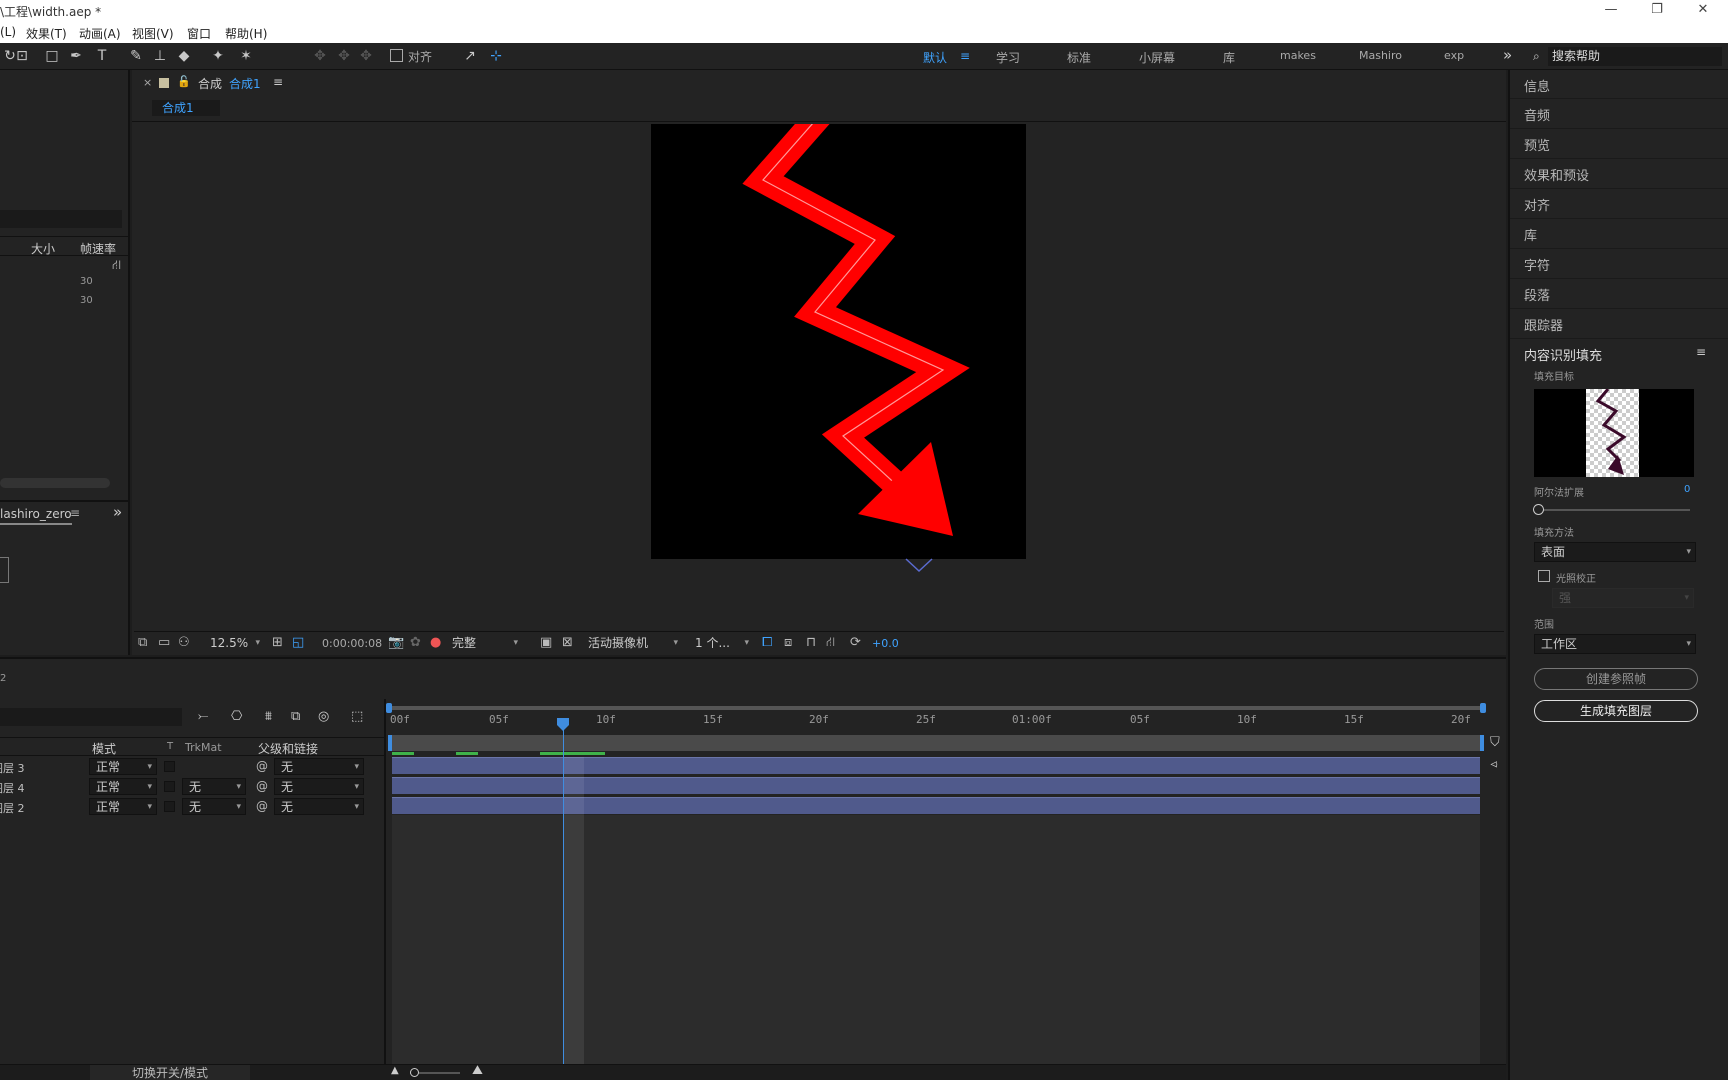 The width and height of the screenshot is (1728, 1080). What do you see at coordinates (1507, 55) in the screenshot?
I see `workspace-more-button: »` at bounding box center [1507, 55].